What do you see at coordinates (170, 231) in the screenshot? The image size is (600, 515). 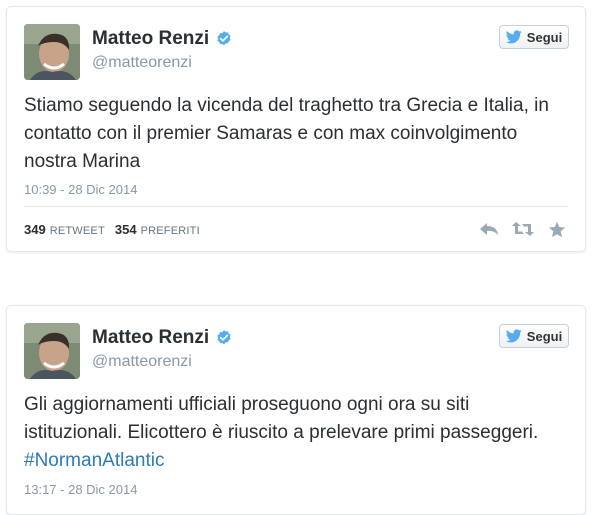 I see `favorite-label: PREFERITI` at bounding box center [170, 231].